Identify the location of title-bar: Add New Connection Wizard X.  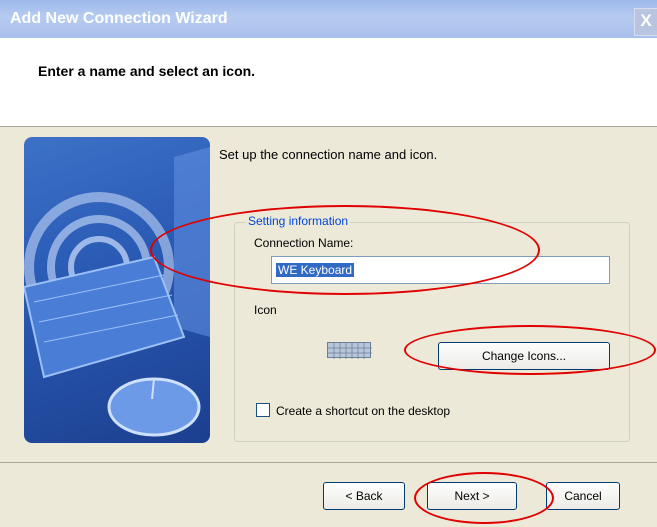
(328, 19).